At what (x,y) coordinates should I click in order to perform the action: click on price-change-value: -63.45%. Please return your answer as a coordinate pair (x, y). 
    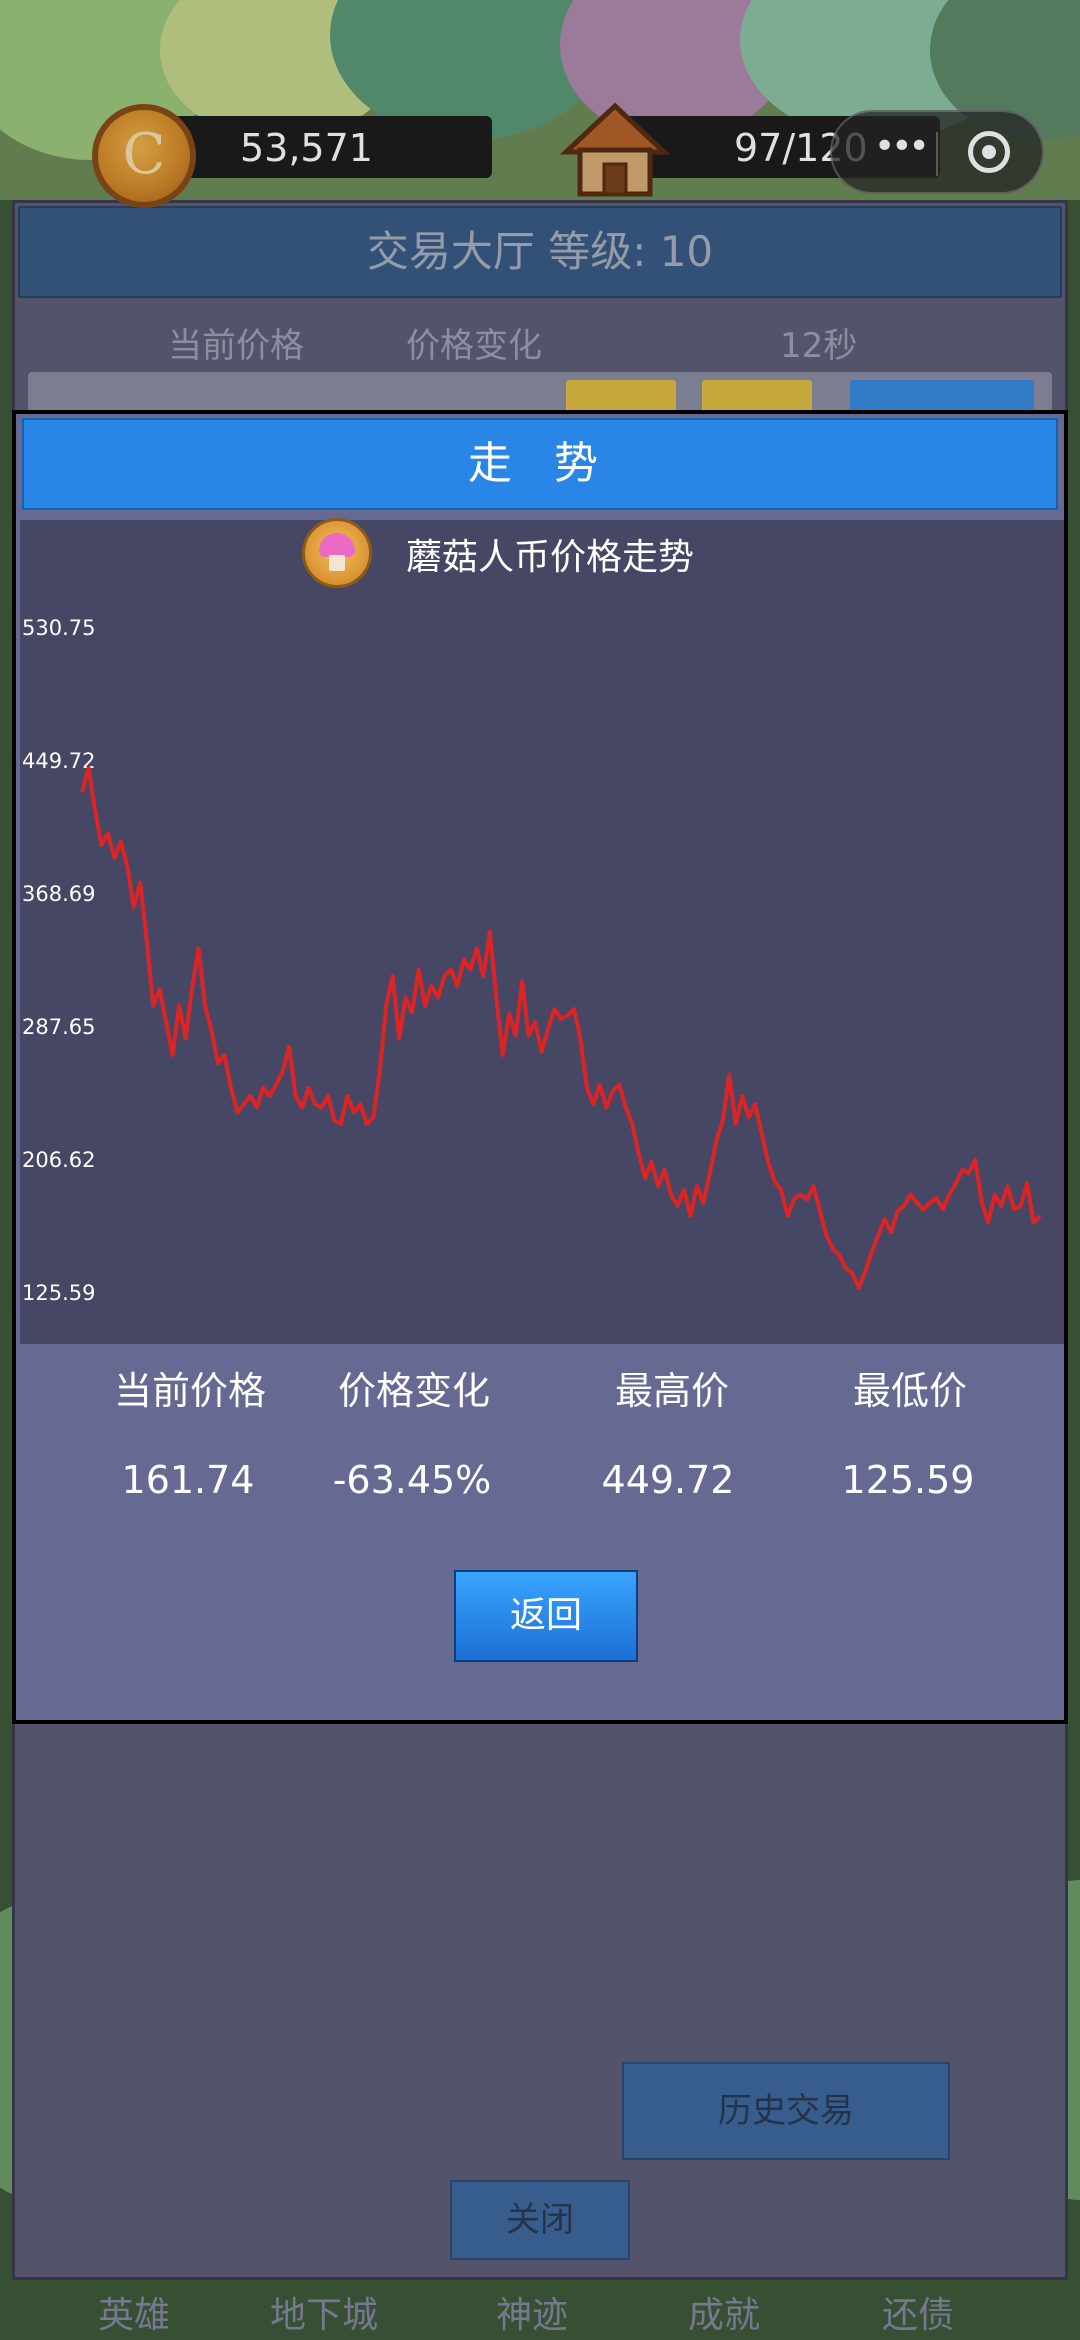
    Looking at the image, I should click on (412, 1480).